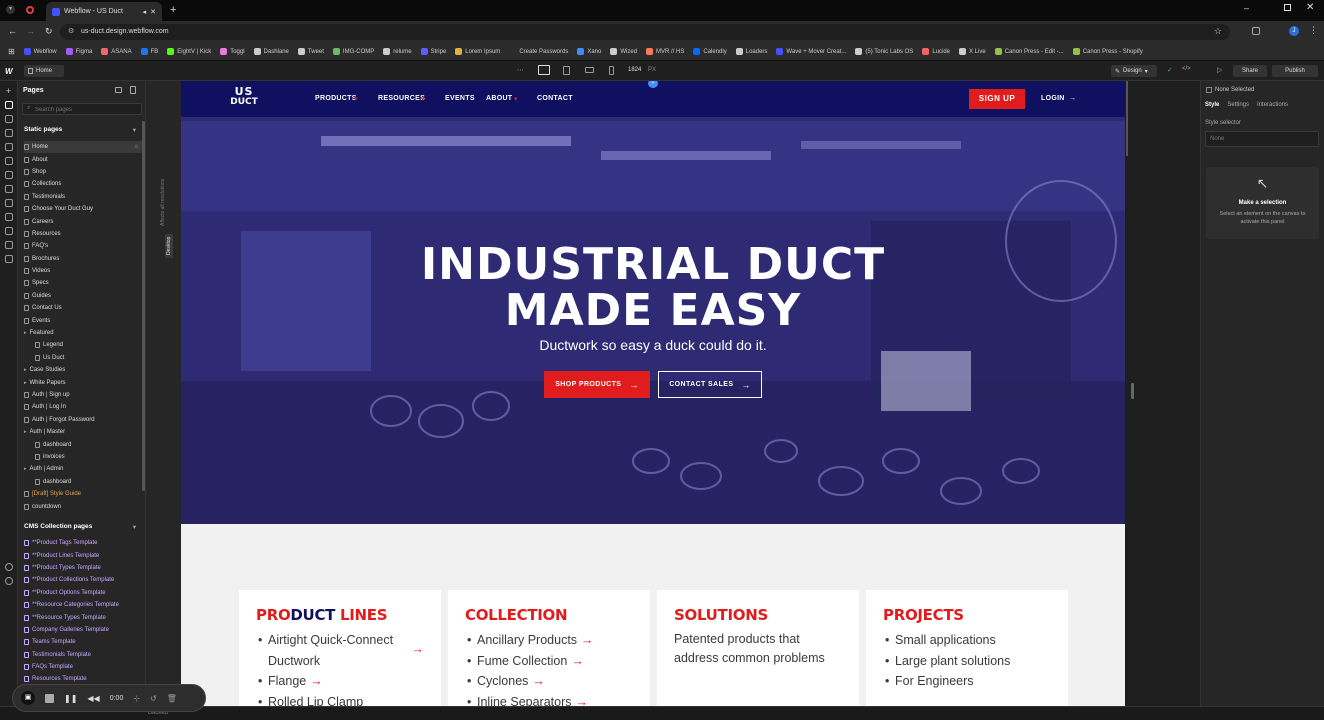 This screenshot has height=720, width=1324. What do you see at coordinates (566, 70) in the screenshot?
I see `tablet-breakpoint-icon` at bounding box center [566, 70].